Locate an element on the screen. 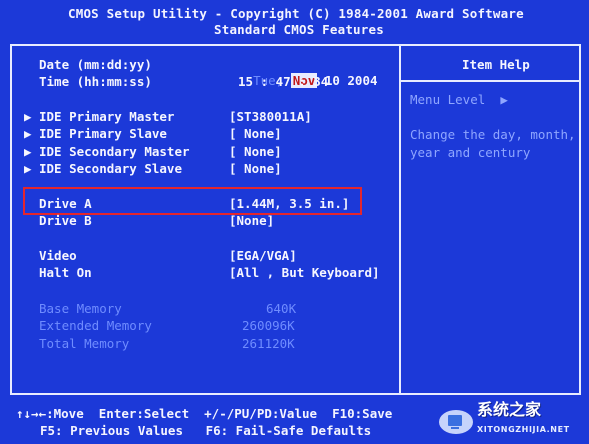 The width and height of the screenshot is (589, 444). ide-primary-master-label: IDE Primary Master is located at coordinates (106, 117).